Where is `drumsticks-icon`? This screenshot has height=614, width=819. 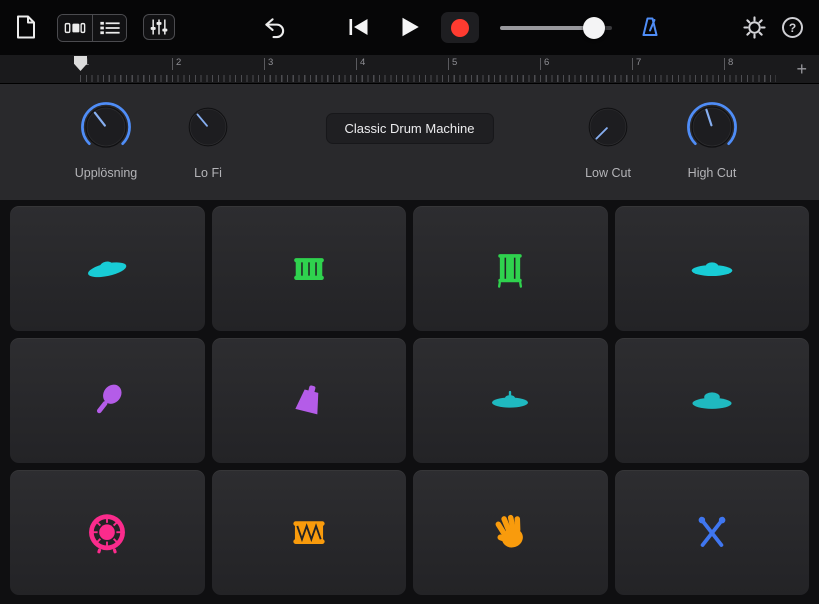 drumsticks-icon is located at coordinates (712, 531).